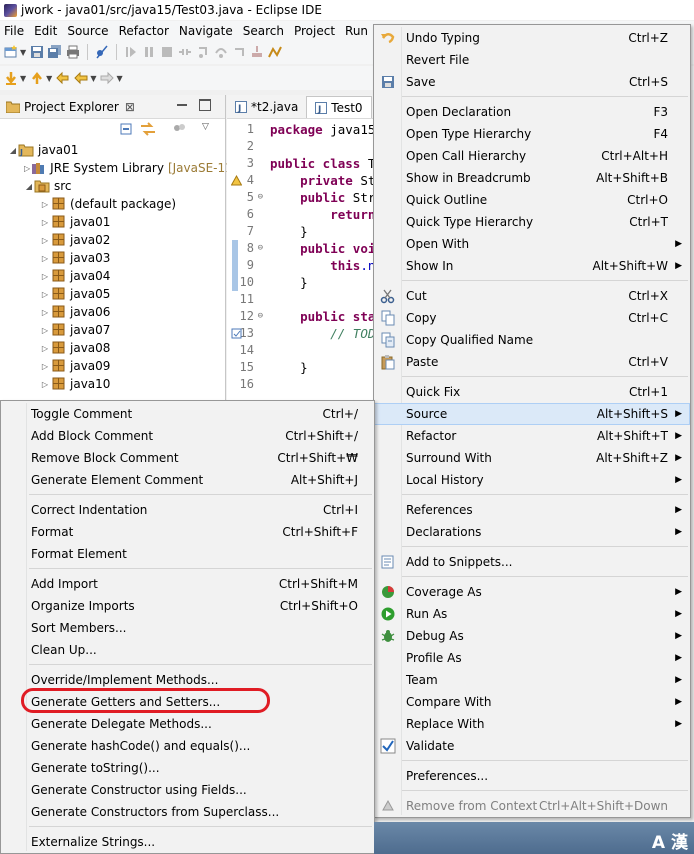  What do you see at coordinates (532, 222) in the screenshot?
I see `menu-item-quick-type-hierarchy: Quick Type Hierarchy Ctrl+T` at bounding box center [532, 222].